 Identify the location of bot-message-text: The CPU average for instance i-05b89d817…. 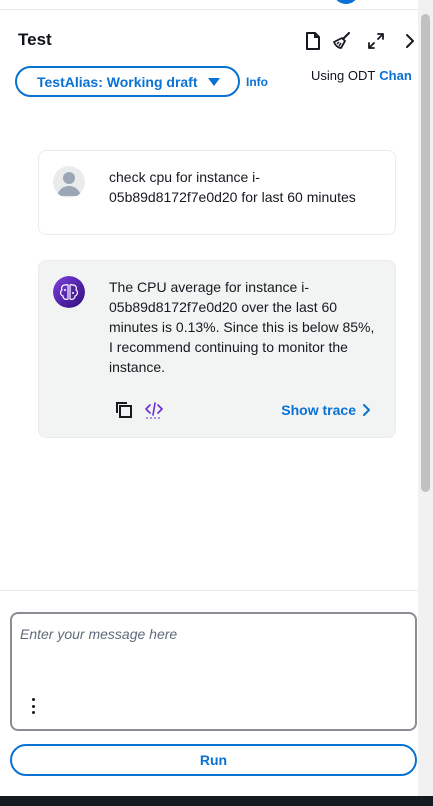
(242, 327).